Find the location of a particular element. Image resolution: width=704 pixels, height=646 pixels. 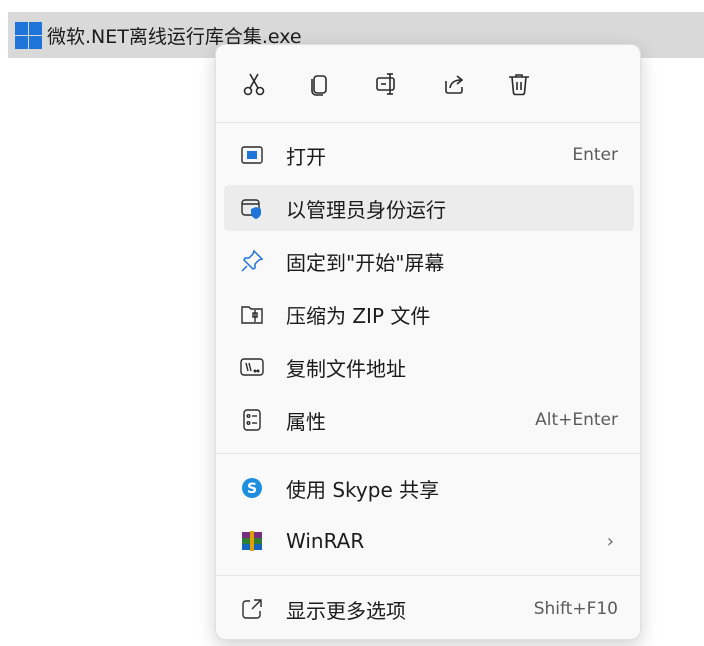

menu-item-run-as-admin: 以管理员身份运行 is located at coordinates (429, 208).